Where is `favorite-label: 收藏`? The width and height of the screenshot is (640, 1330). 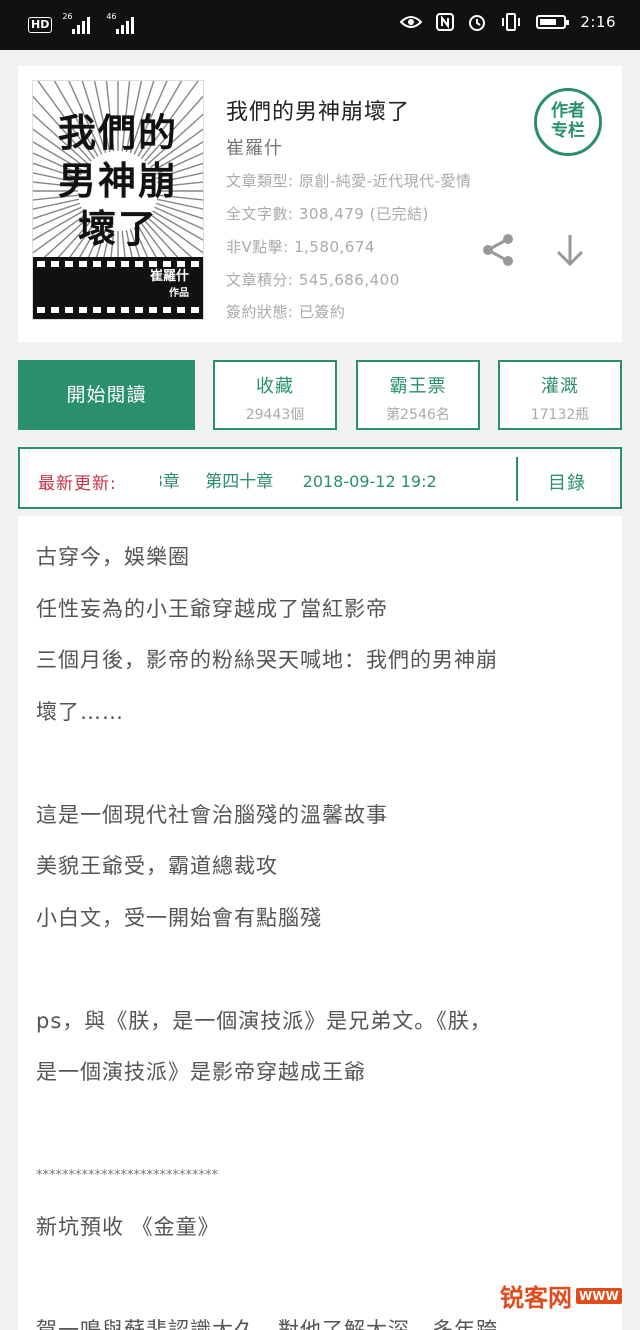
favorite-label: 收藏 is located at coordinates (275, 386).